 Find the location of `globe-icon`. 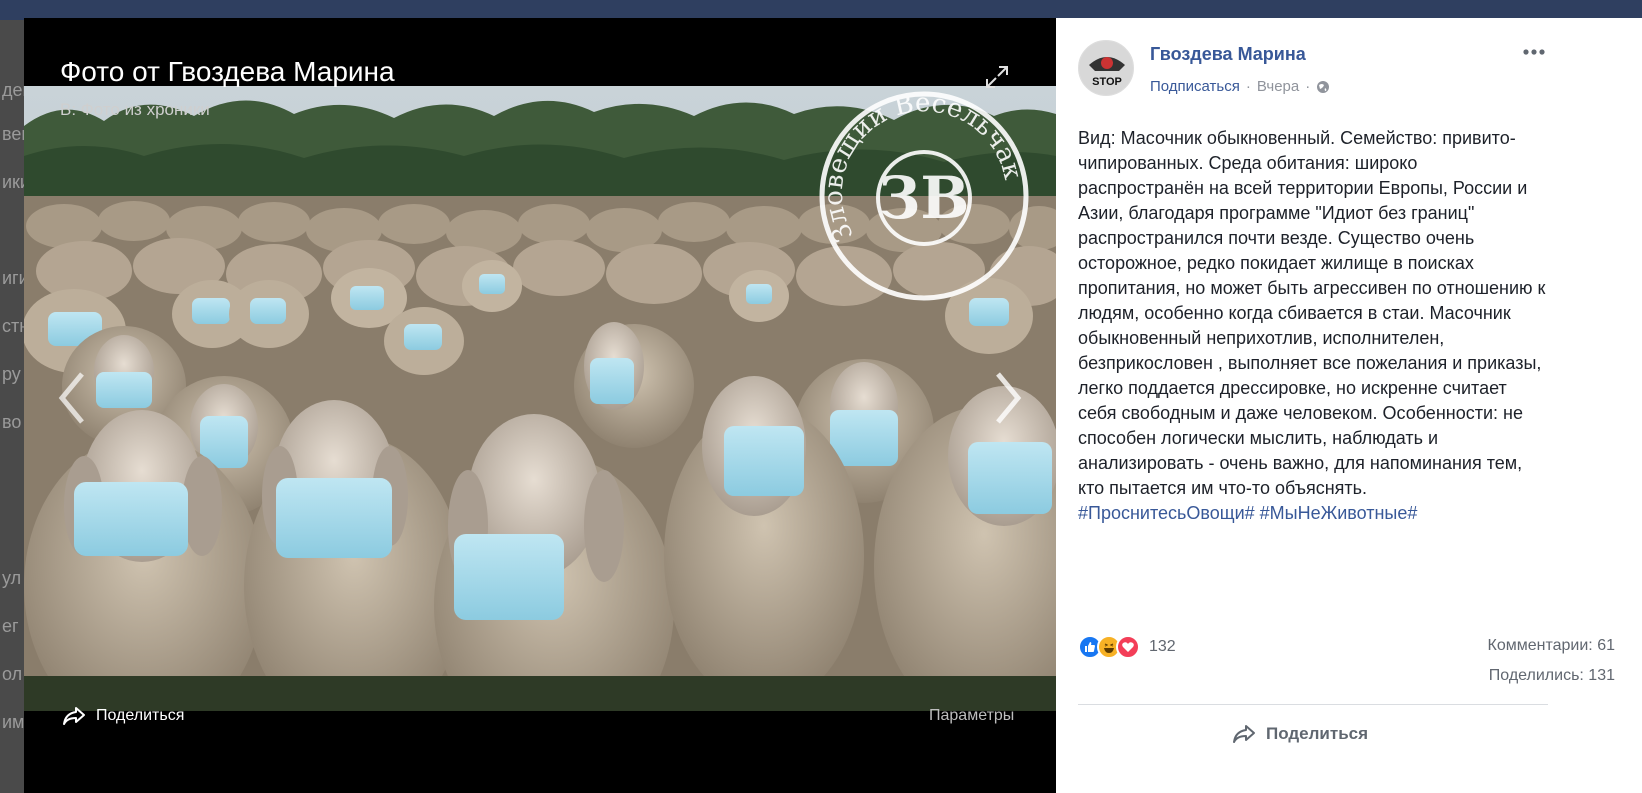

globe-icon is located at coordinates (1323, 86).